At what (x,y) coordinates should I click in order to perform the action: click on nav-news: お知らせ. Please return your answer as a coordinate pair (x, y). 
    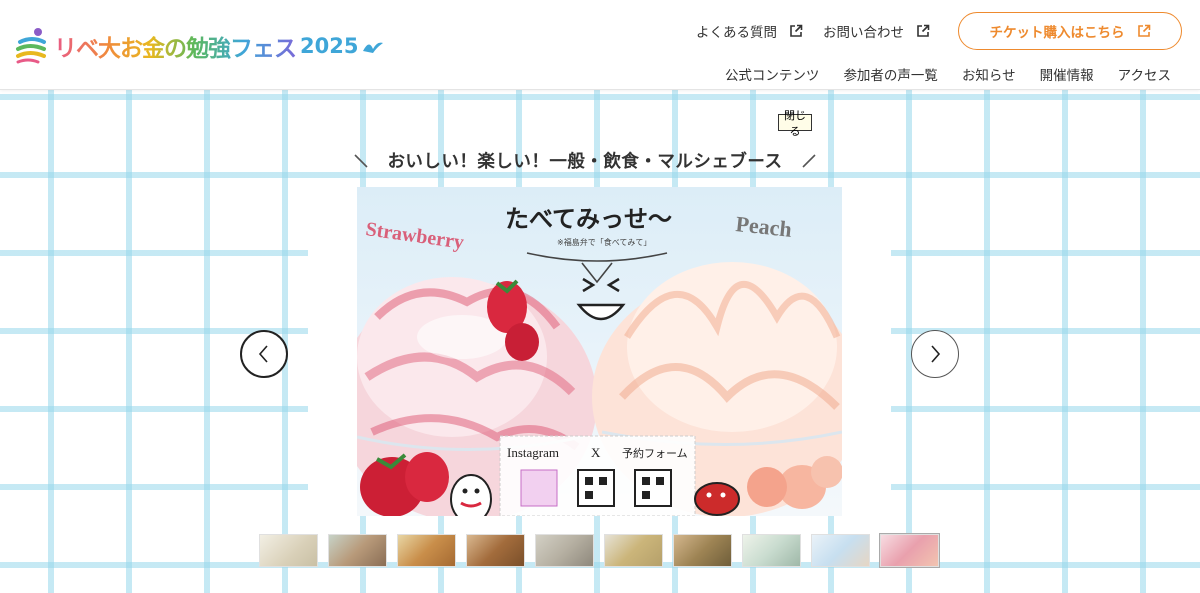
    Looking at the image, I should click on (989, 74).